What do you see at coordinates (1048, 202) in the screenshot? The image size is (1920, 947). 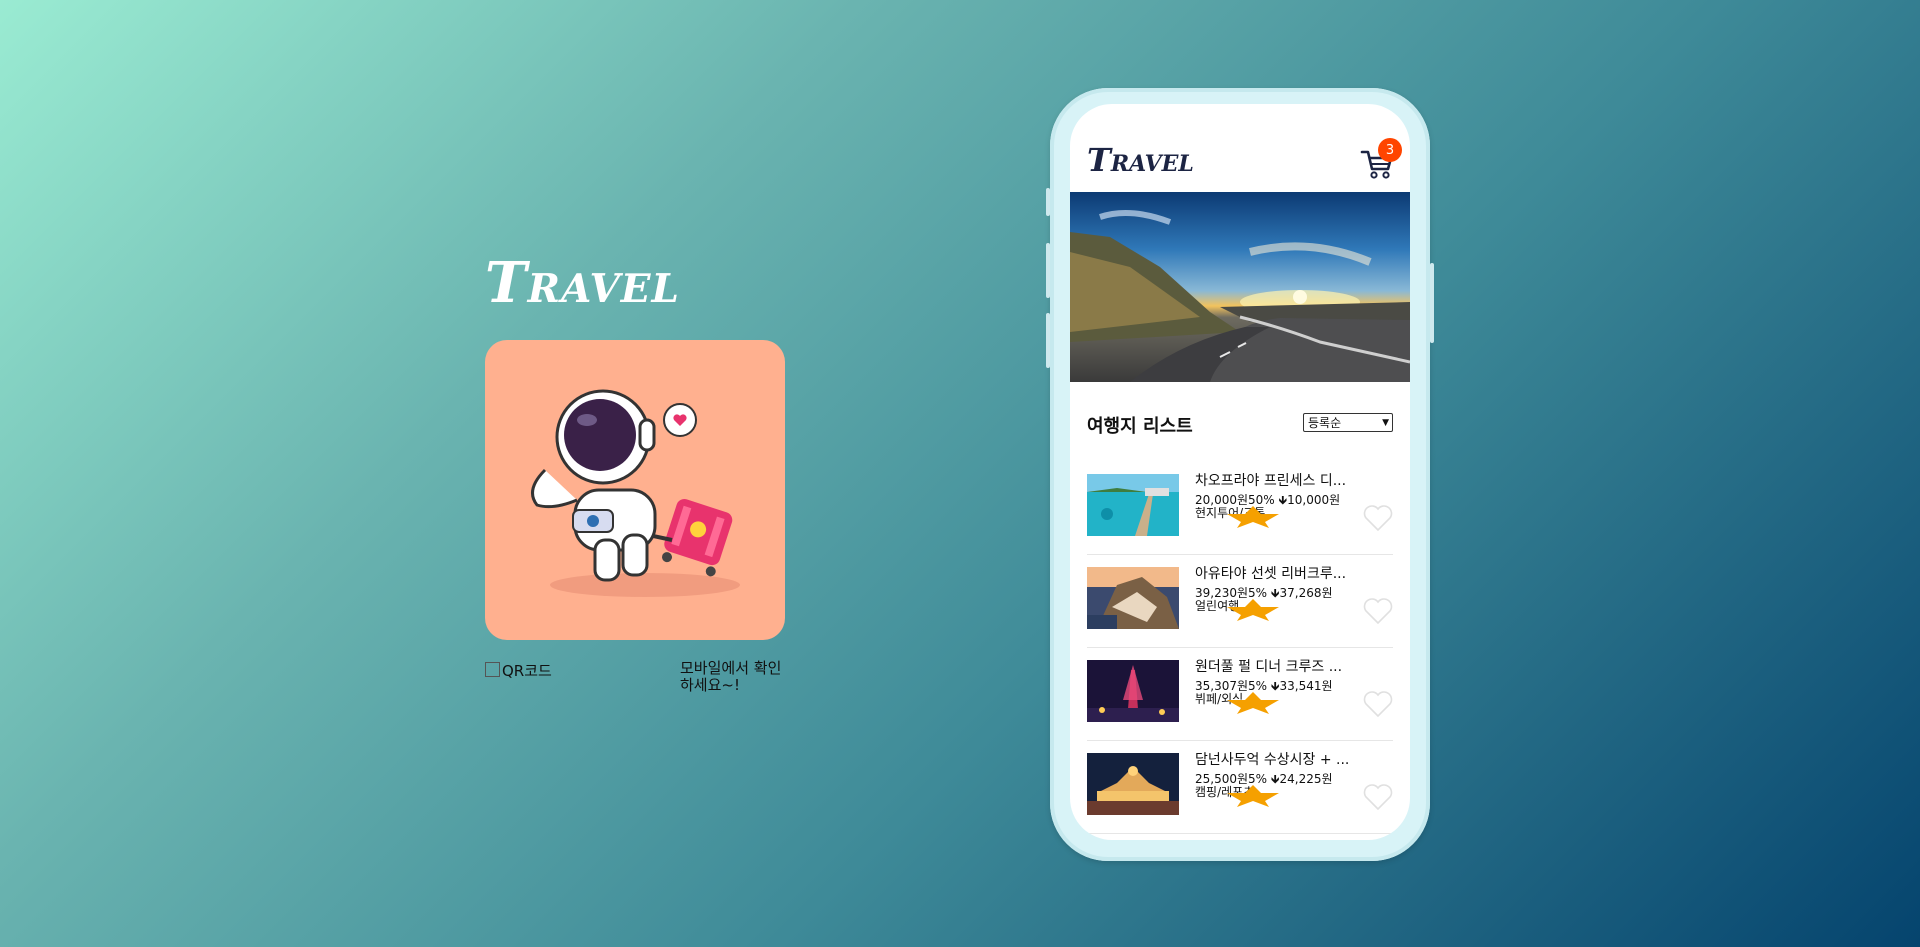 I see `phone-side-button` at bounding box center [1048, 202].